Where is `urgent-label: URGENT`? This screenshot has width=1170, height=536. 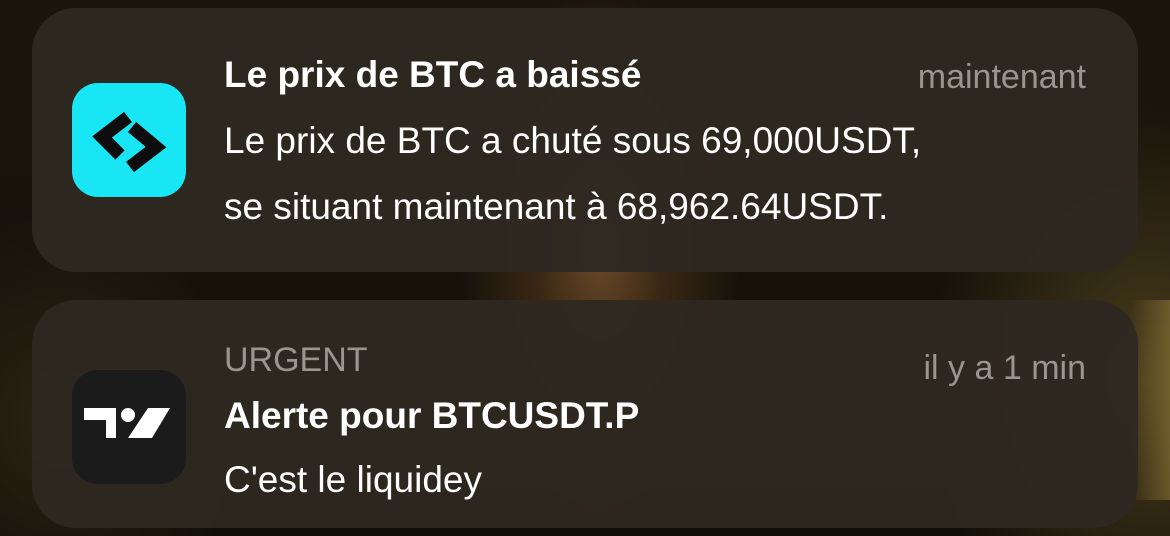 urgent-label: URGENT is located at coordinates (296, 360).